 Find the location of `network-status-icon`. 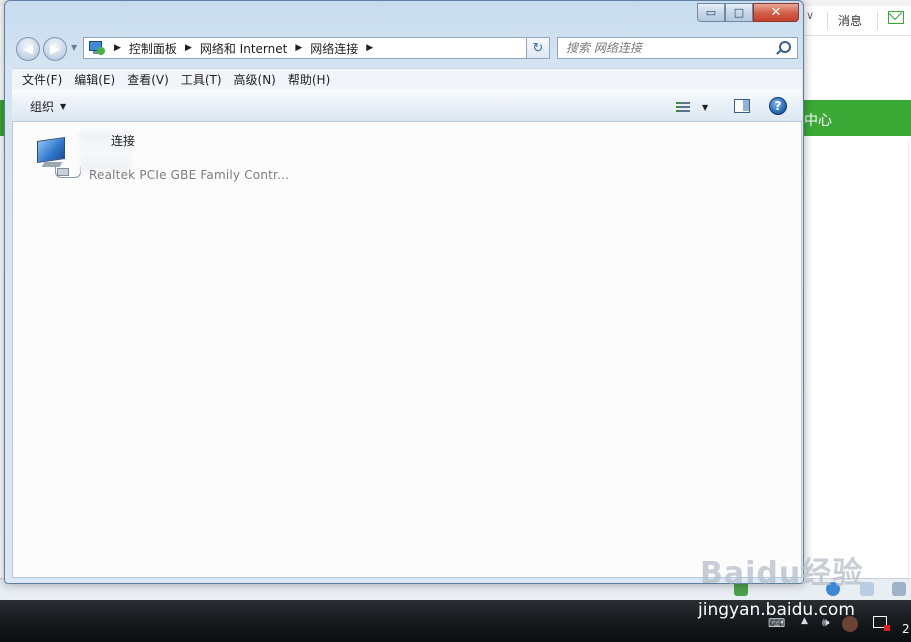

network-status-icon is located at coordinates (881, 623).